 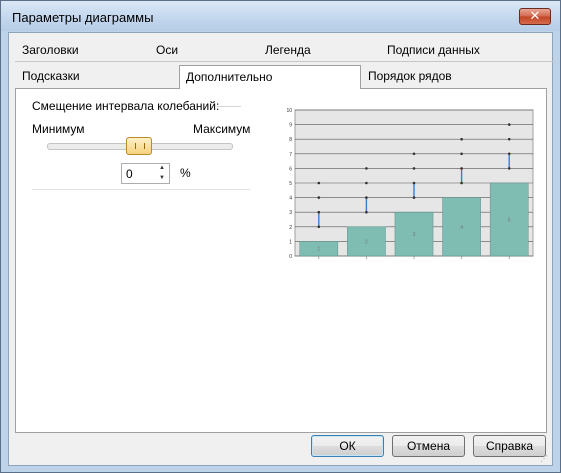 I want to click on tab-label: Подсказки, so click(x=51, y=76).